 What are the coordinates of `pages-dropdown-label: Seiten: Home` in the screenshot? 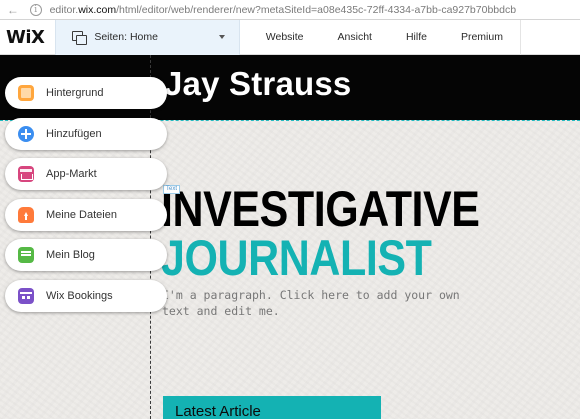 It's located at (126, 37).